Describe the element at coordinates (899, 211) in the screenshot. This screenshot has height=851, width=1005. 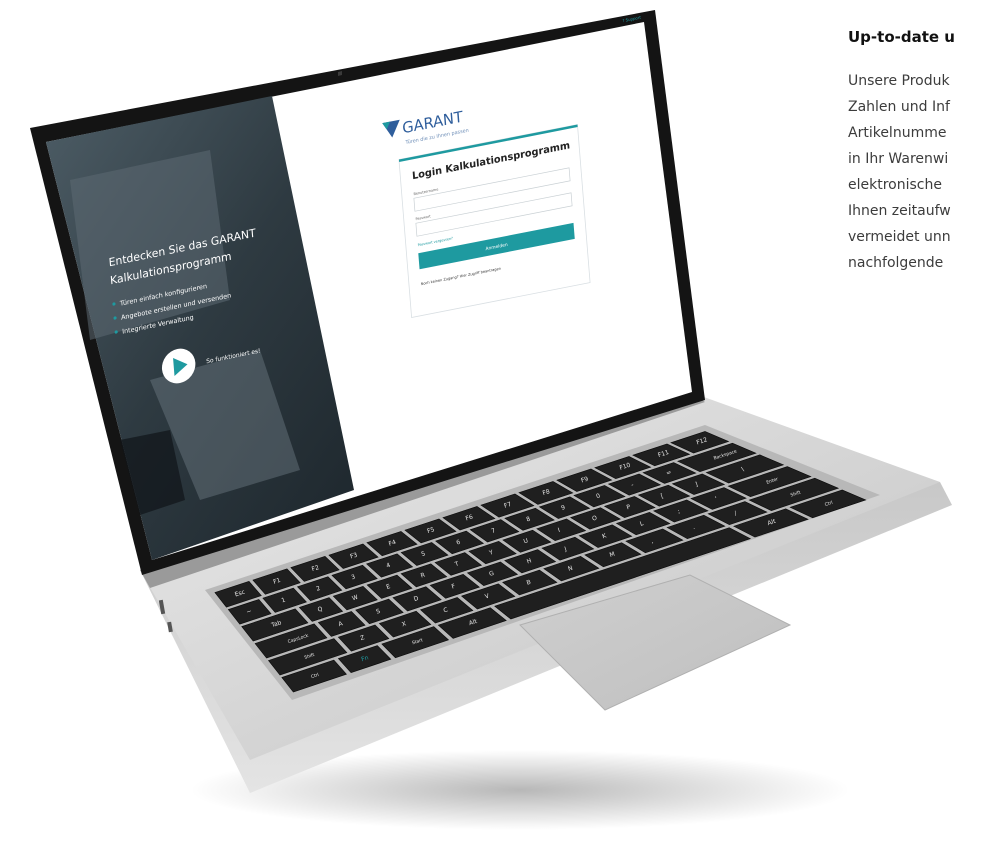
I see `side-paragraph-line: Ihnen zeitaufw` at that location.